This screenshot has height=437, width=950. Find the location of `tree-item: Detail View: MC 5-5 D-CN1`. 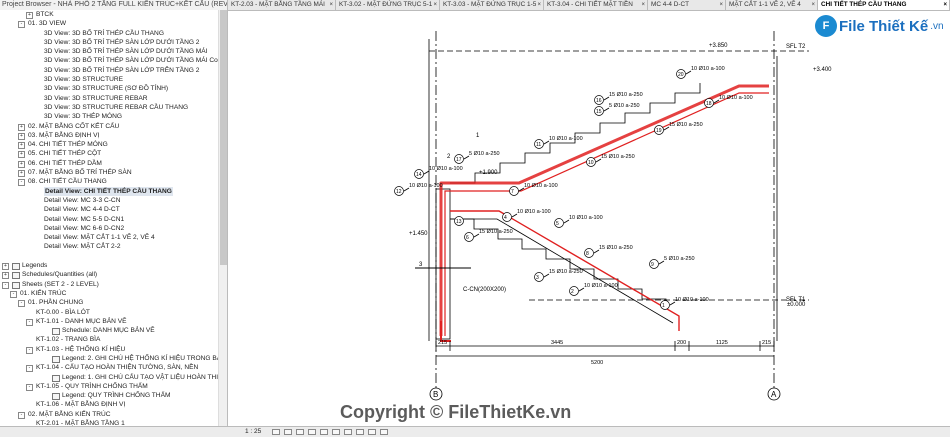

tree-item: Detail View: MC 5-5 D-CN1 is located at coordinates (109, 219).